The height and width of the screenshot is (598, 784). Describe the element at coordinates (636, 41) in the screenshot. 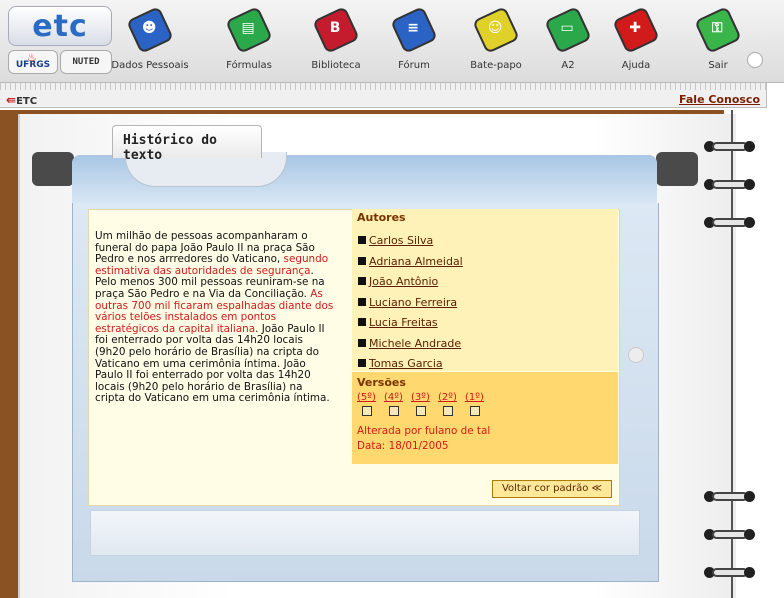

I see `nav-item-7: ✚ Ajuda` at that location.